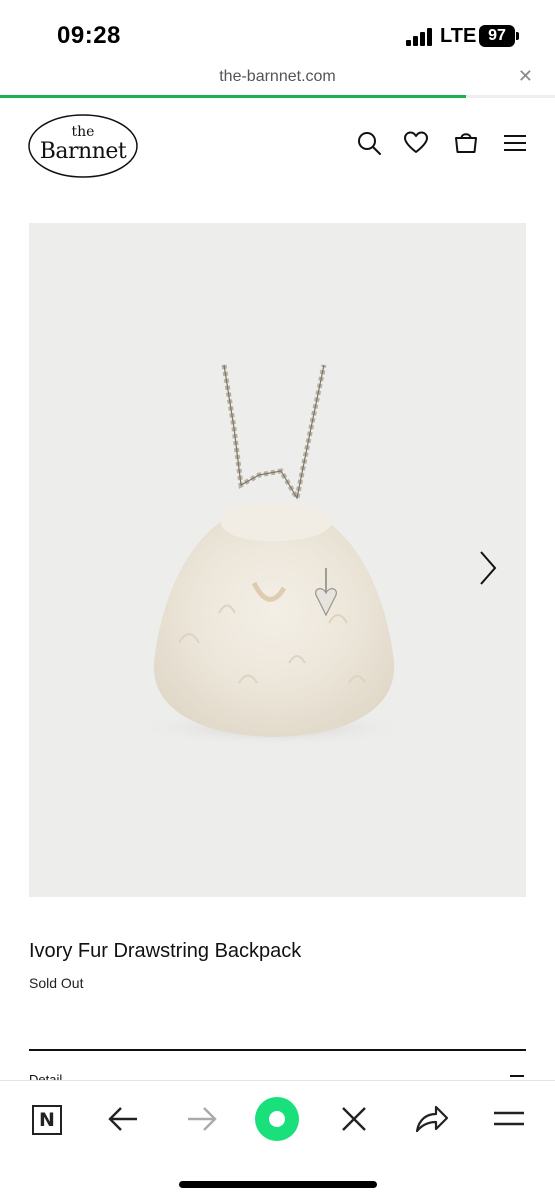 The height and width of the screenshot is (1200, 555). I want to click on menu-icon, so click(515, 143).